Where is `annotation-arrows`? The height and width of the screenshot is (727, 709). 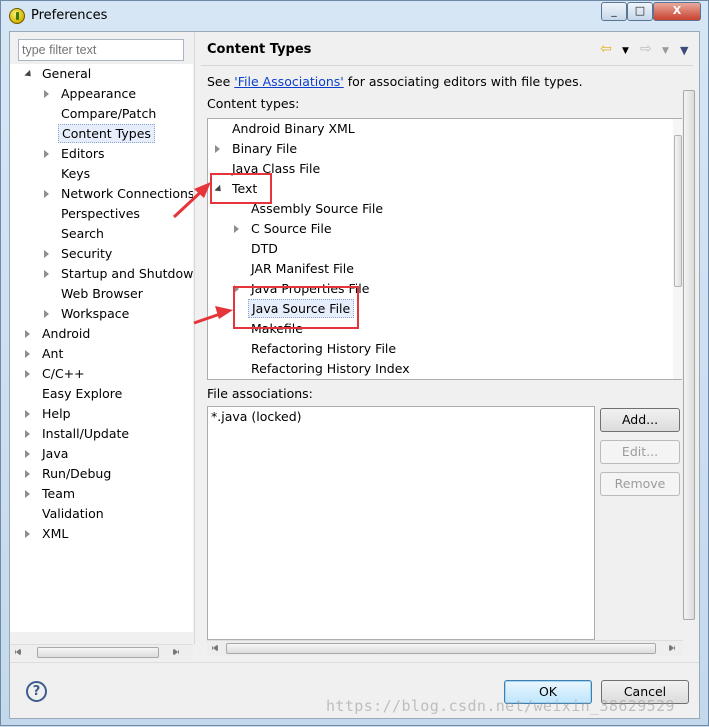 annotation-arrows is located at coordinates (202, 253).